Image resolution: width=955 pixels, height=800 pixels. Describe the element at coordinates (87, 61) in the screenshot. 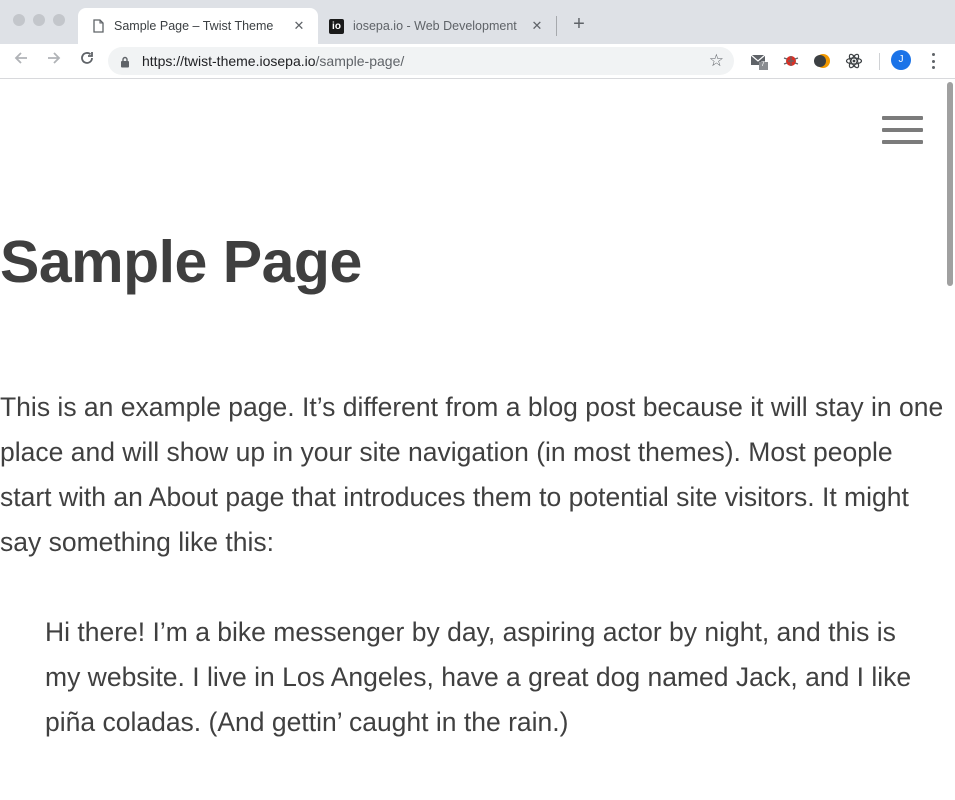

I see `reload-icon` at that location.